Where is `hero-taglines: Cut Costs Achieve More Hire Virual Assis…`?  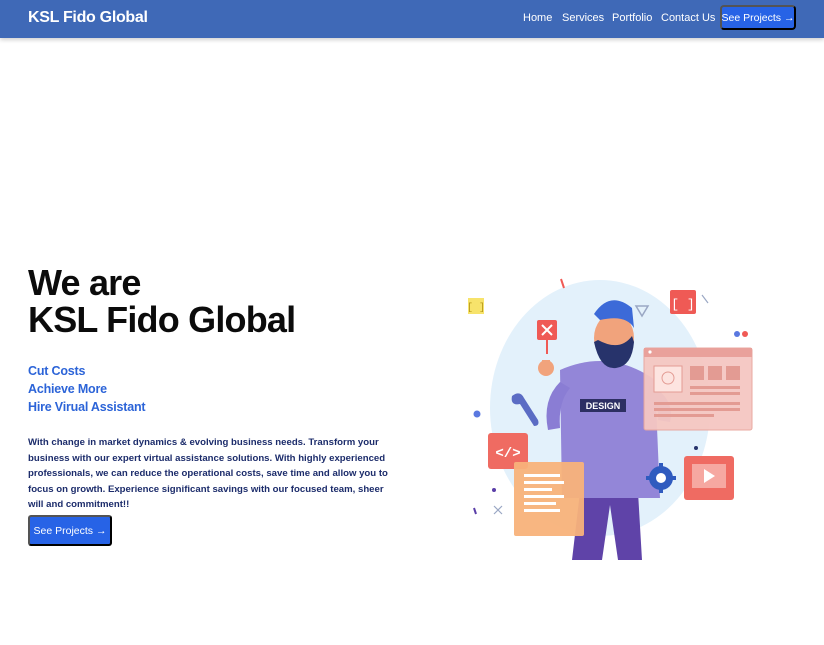 hero-taglines: Cut Costs Achieve More Hire Virual Assis… is located at coordinates (87, 389).